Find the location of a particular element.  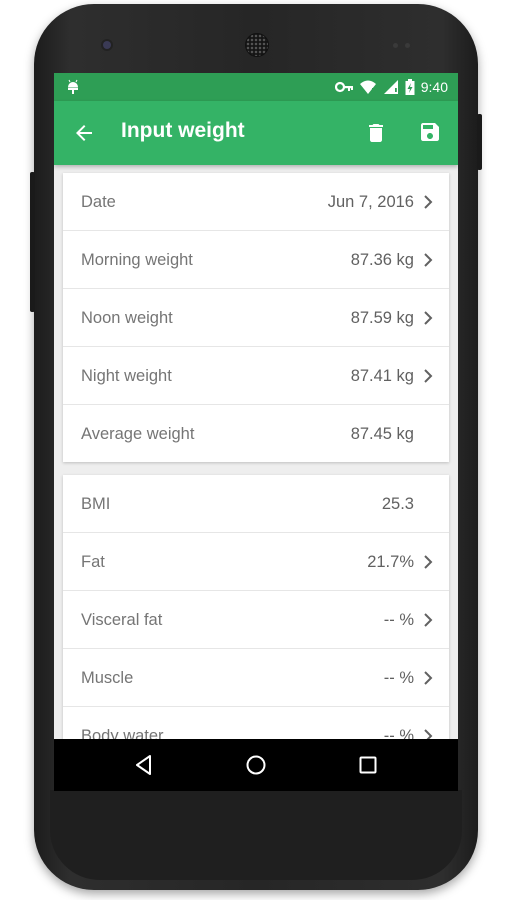

muscle-row: Muscle -- % is located at coordinates (256, 678).